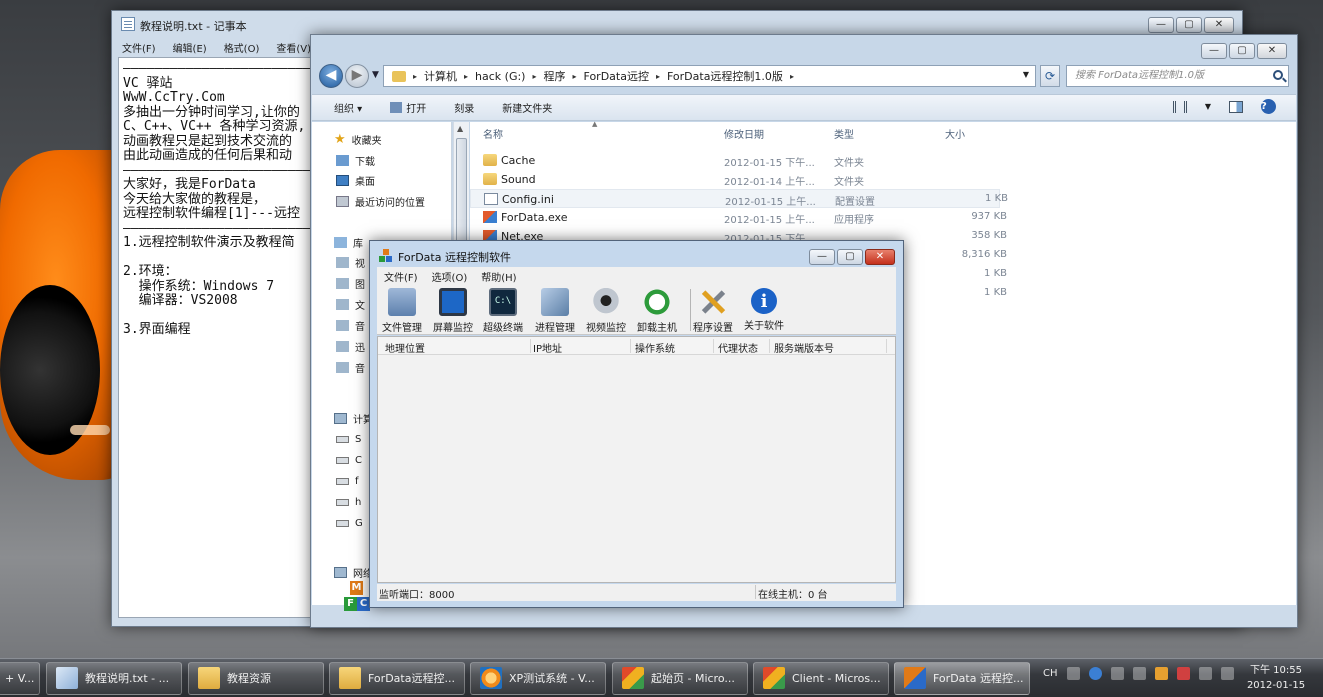 This screenshot has height=697, width=1323. Describe the element at coordinates (355, 160) in the screenshot. I see `nav-downloads: 下载` at that location.